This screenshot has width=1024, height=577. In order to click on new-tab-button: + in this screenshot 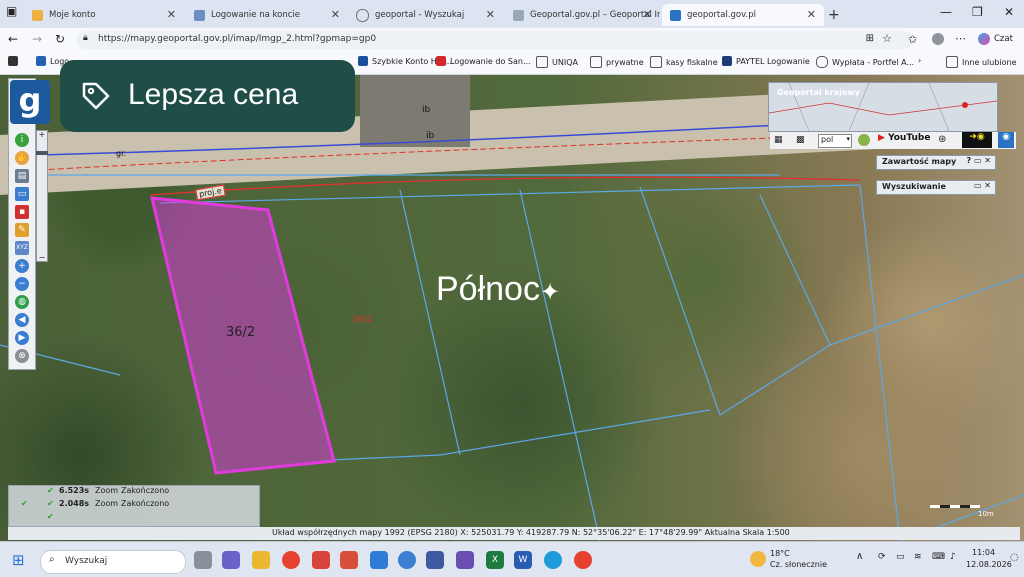, I will do `click(838, 15)`.